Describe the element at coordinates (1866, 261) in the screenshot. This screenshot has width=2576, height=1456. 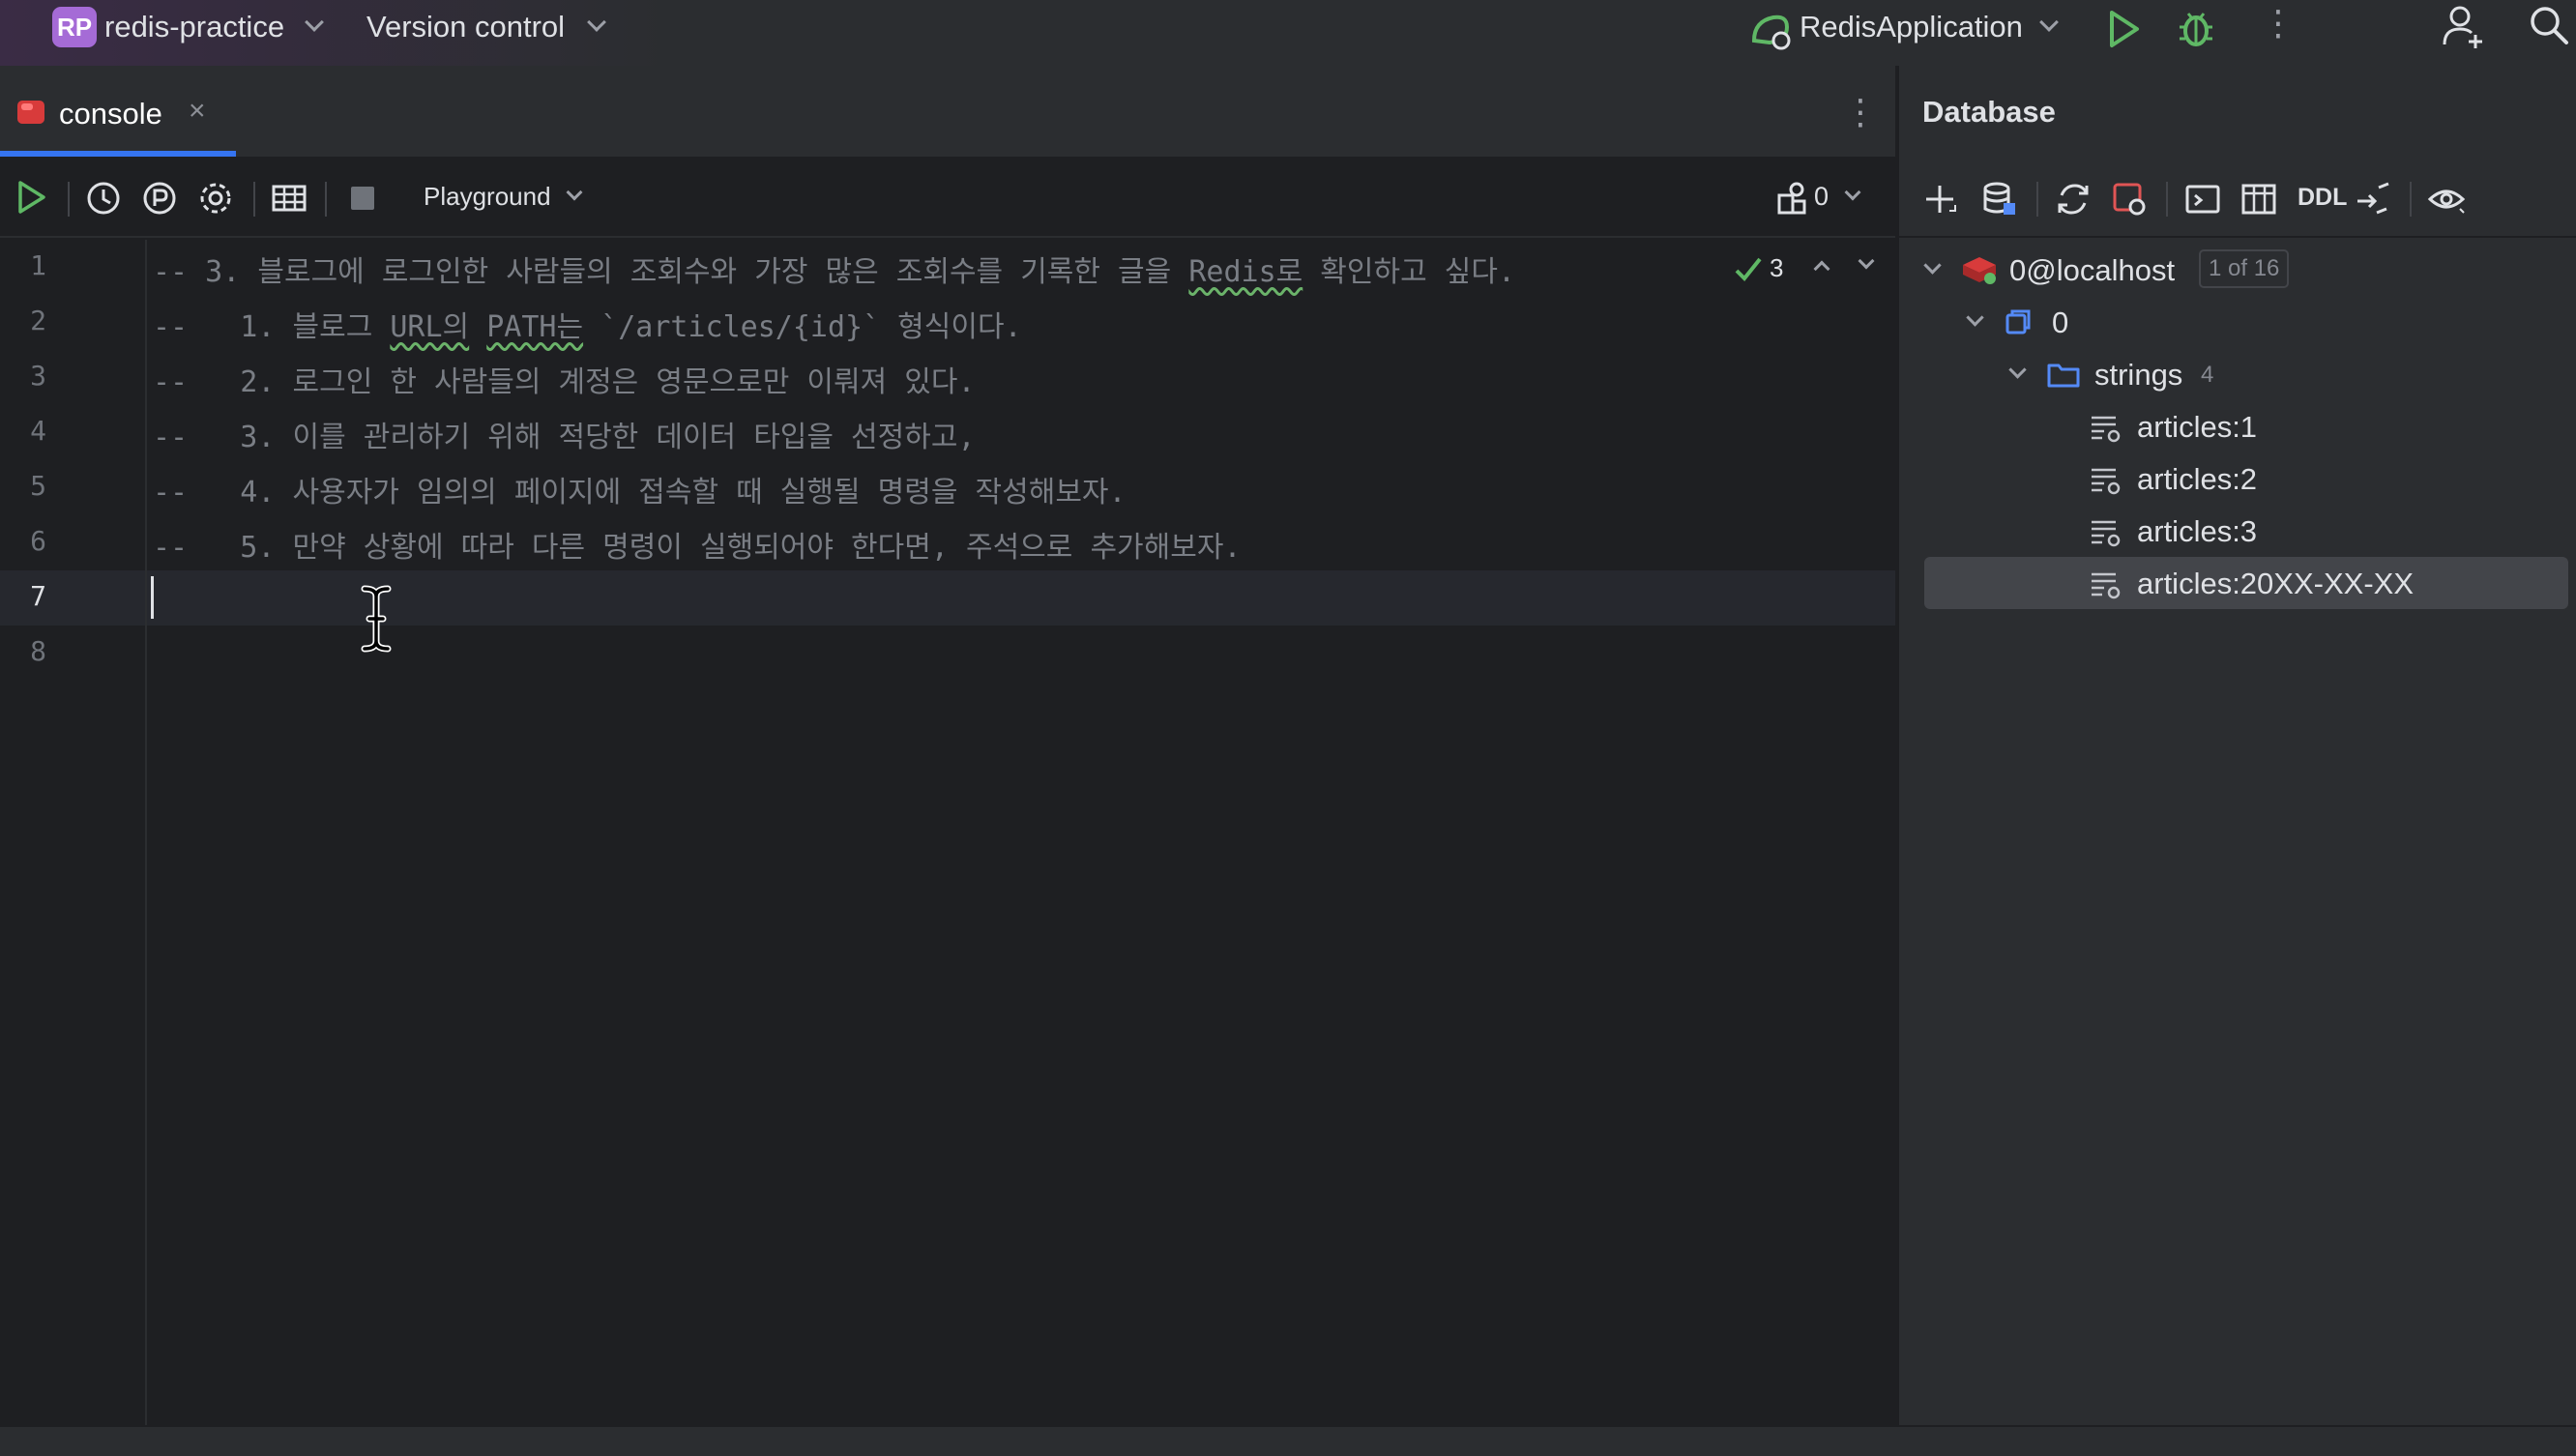
I see `next-highlight-icon` at that location.